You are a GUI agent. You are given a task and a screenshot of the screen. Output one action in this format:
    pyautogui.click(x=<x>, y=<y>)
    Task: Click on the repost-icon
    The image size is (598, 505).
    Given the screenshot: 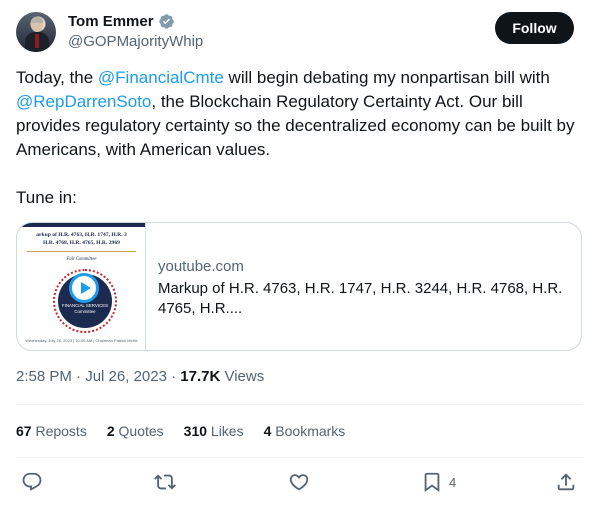 What is the action you would take?
    pyautogui.click(x=165, y=482)
    